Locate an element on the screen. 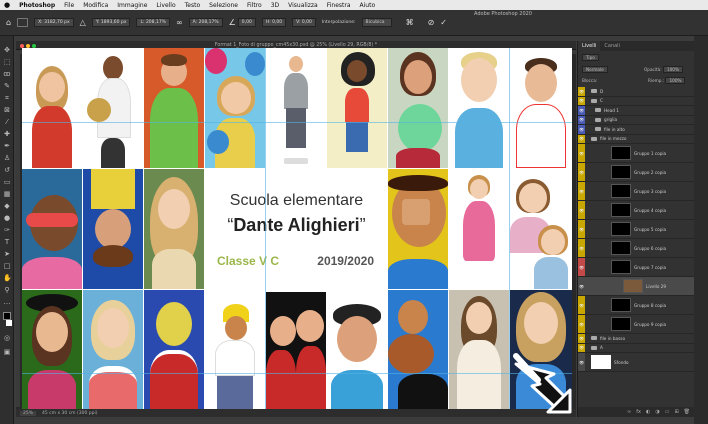  menu-modifica: Modifica is located at coordinates (95, 5).